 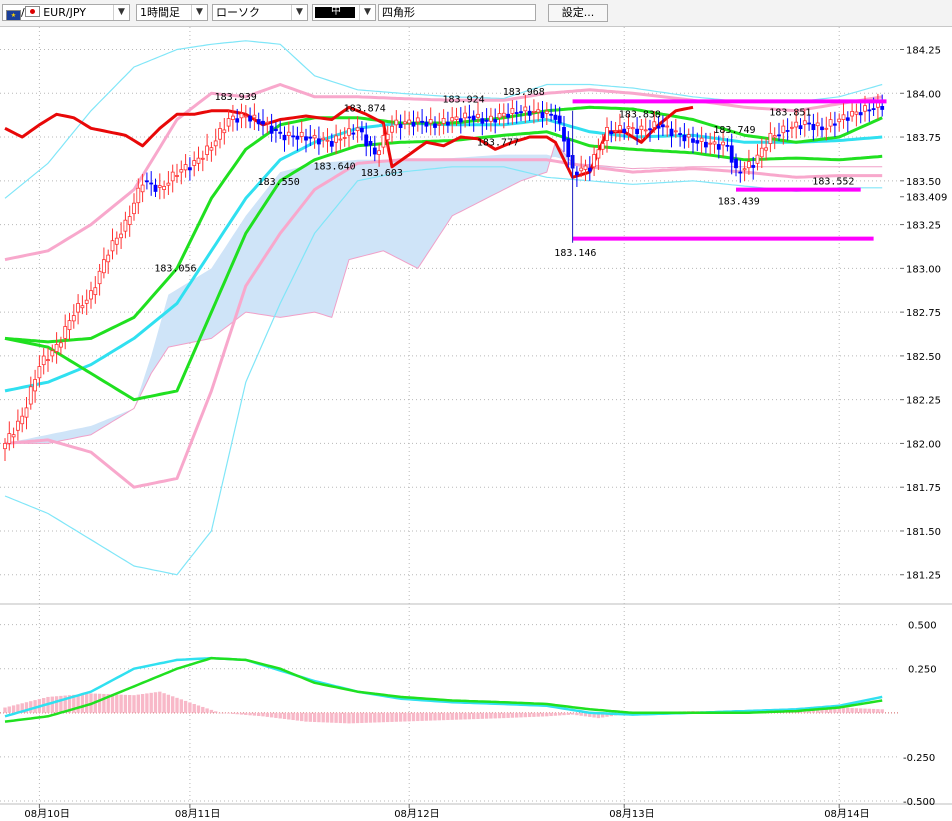 I want to click on axis-tick-label: 182.75, so click(x=923, y=313).